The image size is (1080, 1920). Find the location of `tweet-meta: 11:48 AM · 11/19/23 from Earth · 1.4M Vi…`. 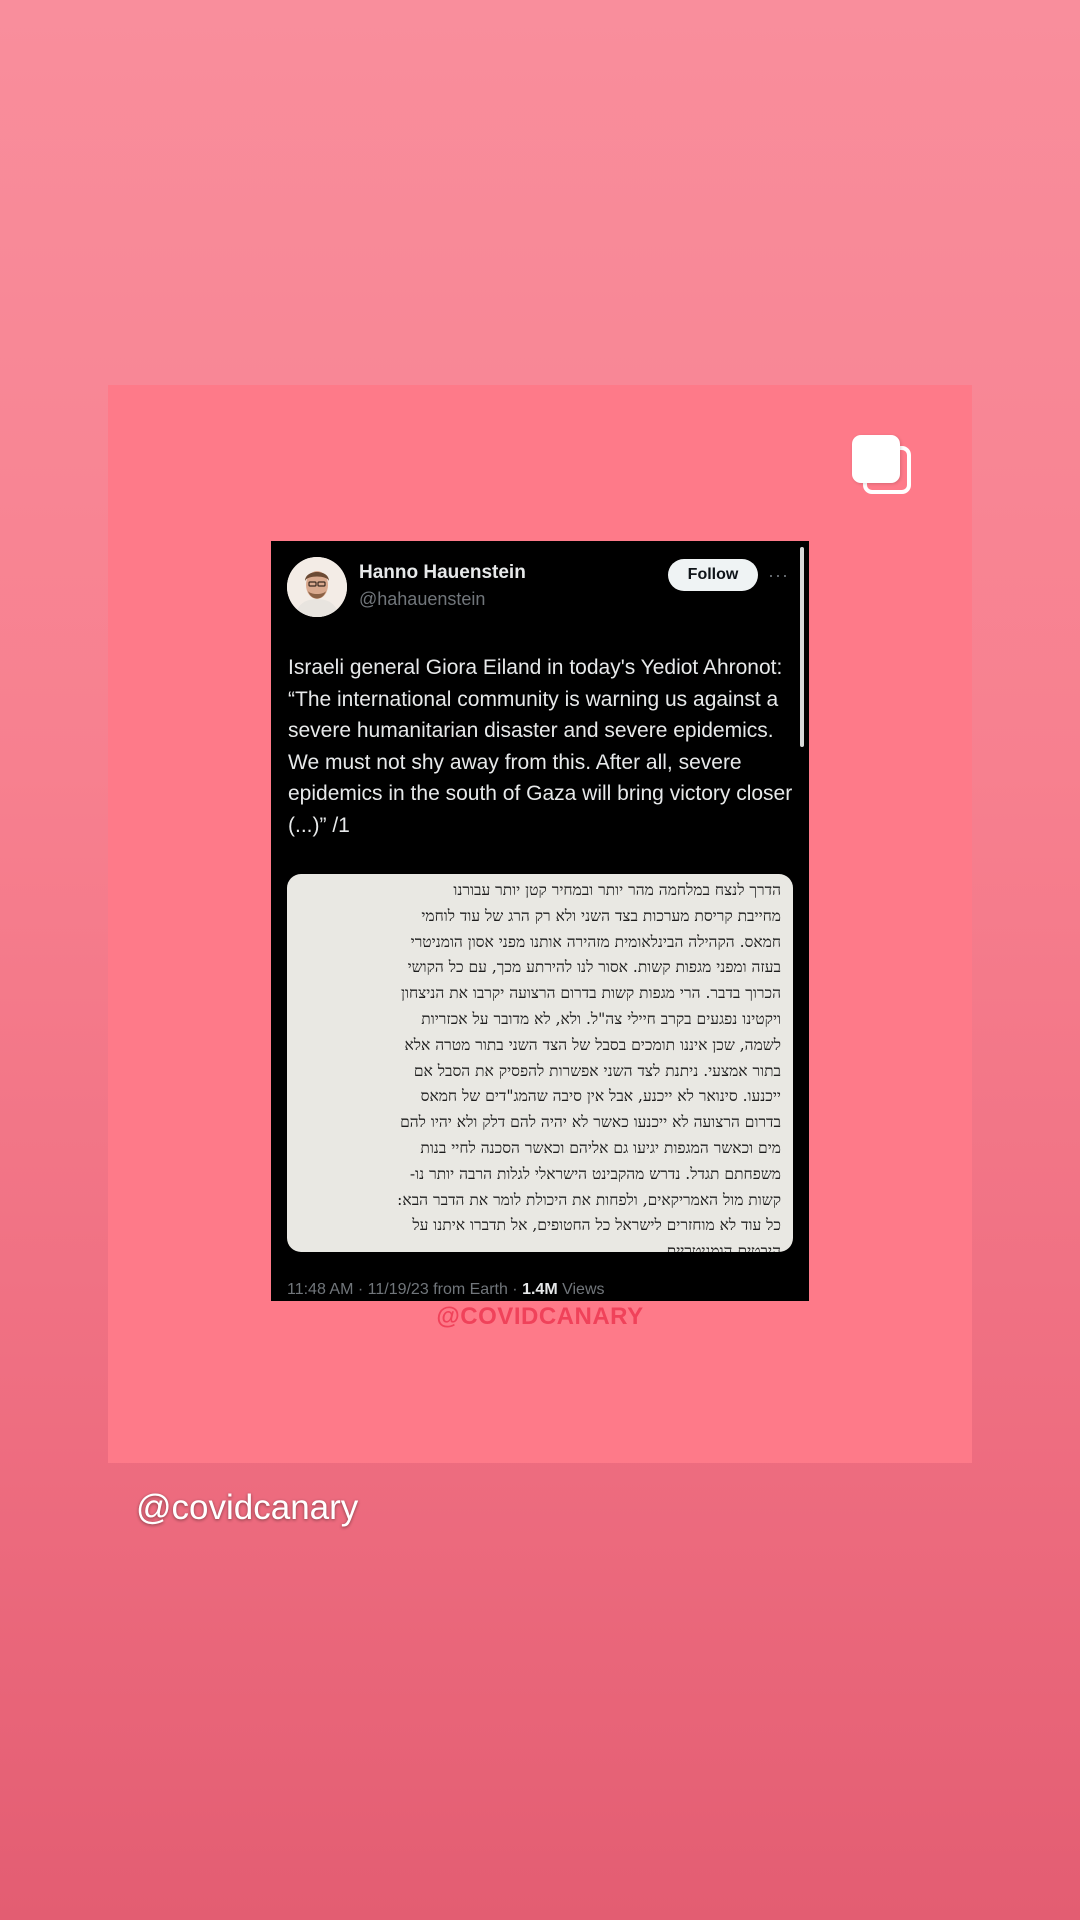

tweet-meta: 11:48 AM · 11/19/23 from Earth · 1.4M Vi… is located at coordinates (446, 1290).